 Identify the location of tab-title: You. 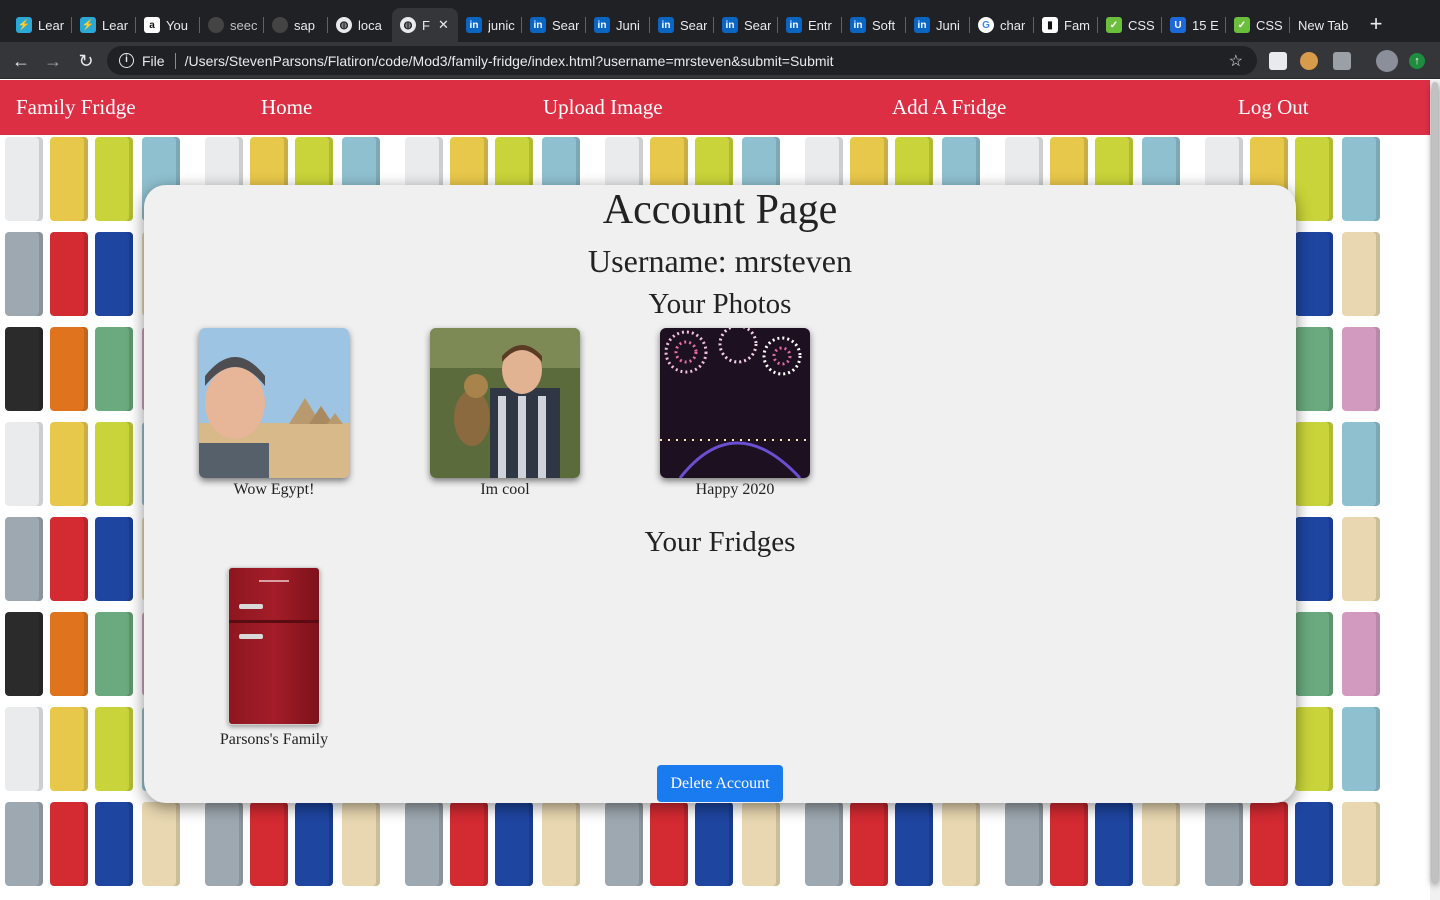
(177, 25).